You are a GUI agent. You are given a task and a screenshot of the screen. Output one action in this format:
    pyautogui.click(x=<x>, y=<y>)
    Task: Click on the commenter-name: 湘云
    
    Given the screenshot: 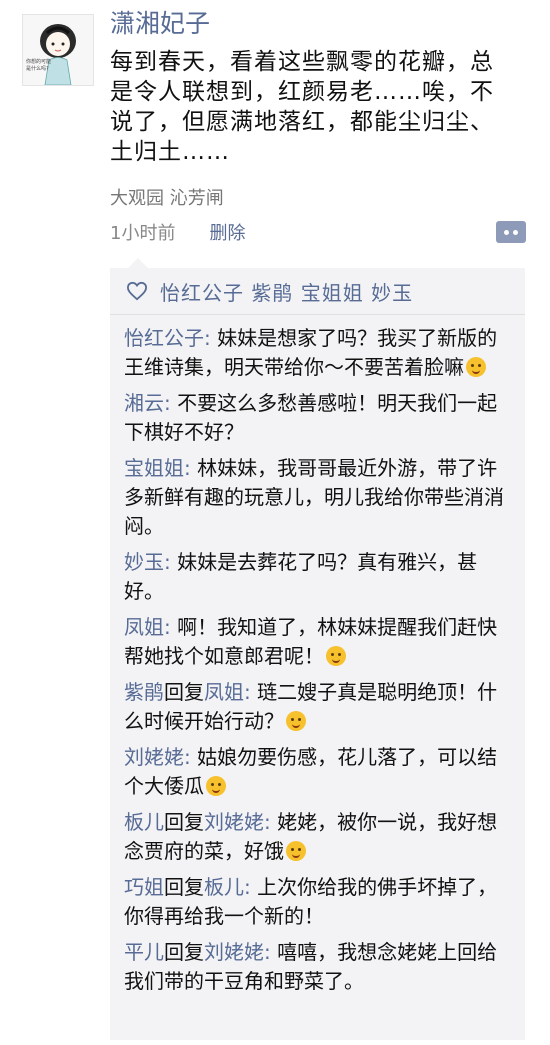 What is the action you would take?
    pyautogui.click(x=144, y=403)
    